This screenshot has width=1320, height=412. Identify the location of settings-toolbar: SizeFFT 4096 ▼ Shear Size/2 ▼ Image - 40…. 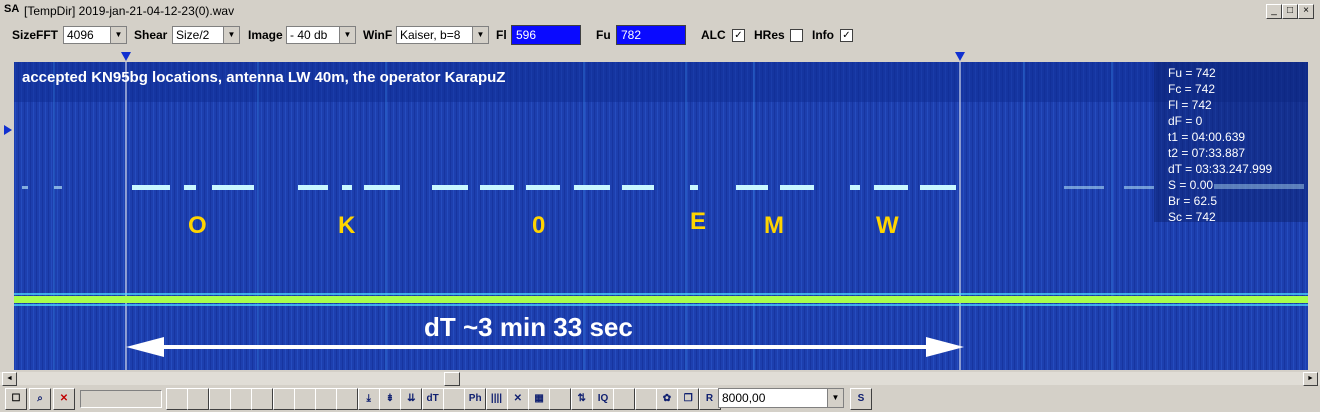
(660, 35).